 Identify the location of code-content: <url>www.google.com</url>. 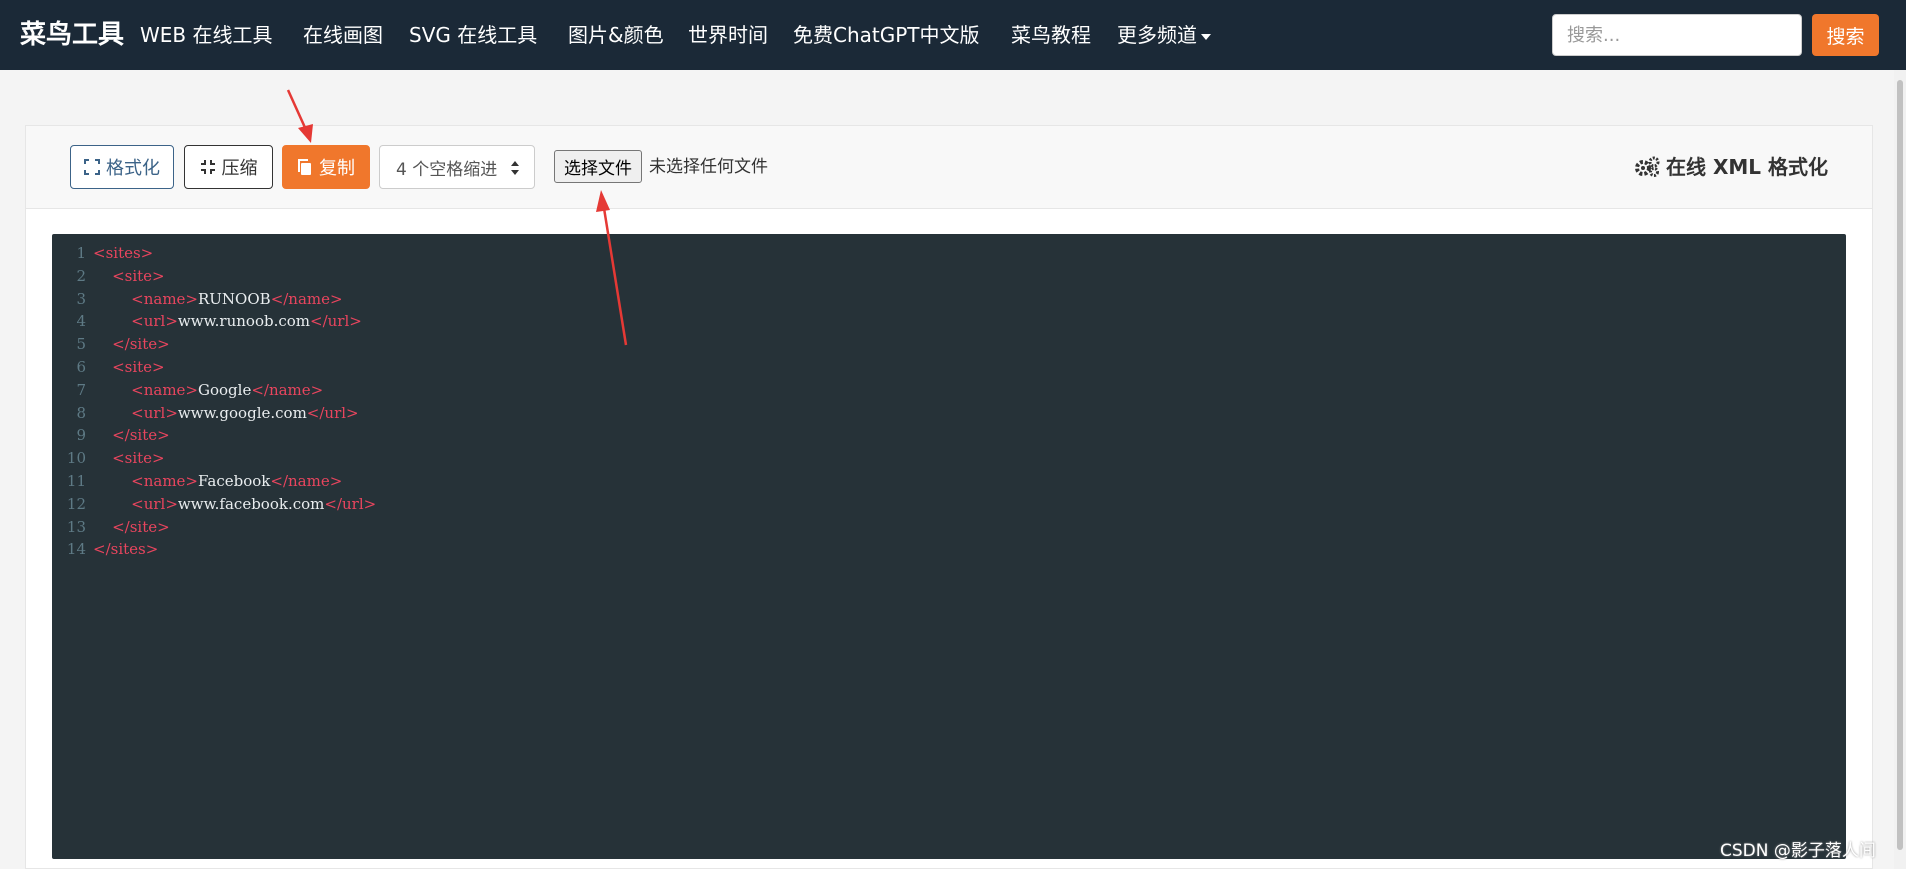
(226, 413).